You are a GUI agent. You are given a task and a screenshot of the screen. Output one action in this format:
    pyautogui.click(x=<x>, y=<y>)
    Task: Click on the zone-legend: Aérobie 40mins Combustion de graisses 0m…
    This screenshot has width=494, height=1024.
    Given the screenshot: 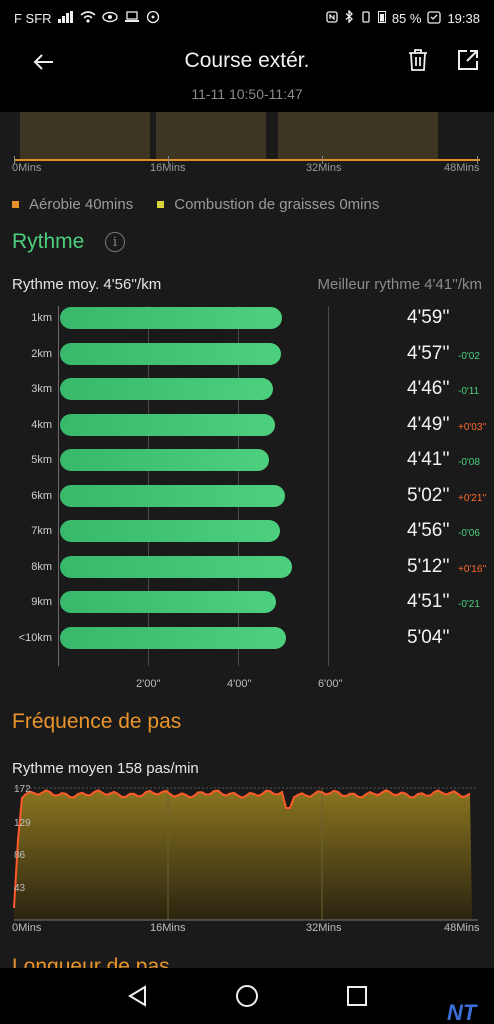 What is the action you would take?
    pyautogui.click(x=195, y=204)
    